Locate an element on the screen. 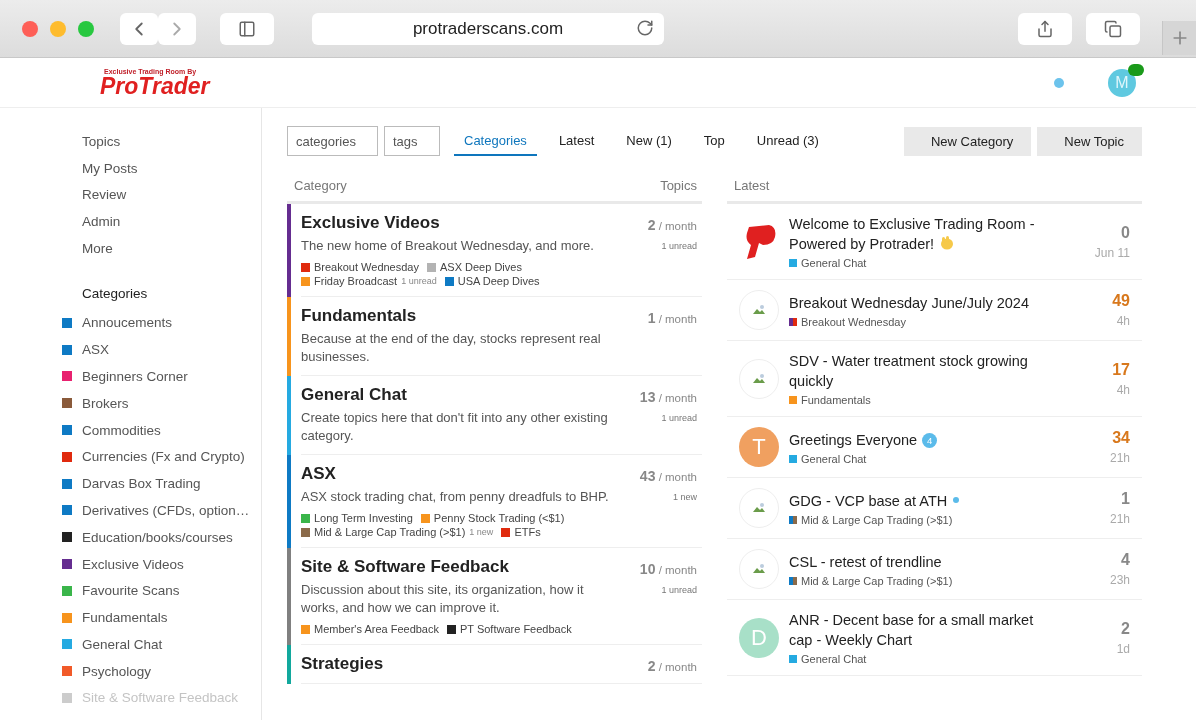 The width and height of the screenshot is (1196, 721). filter-dropdown: tags is located at coordinates (412, 141).